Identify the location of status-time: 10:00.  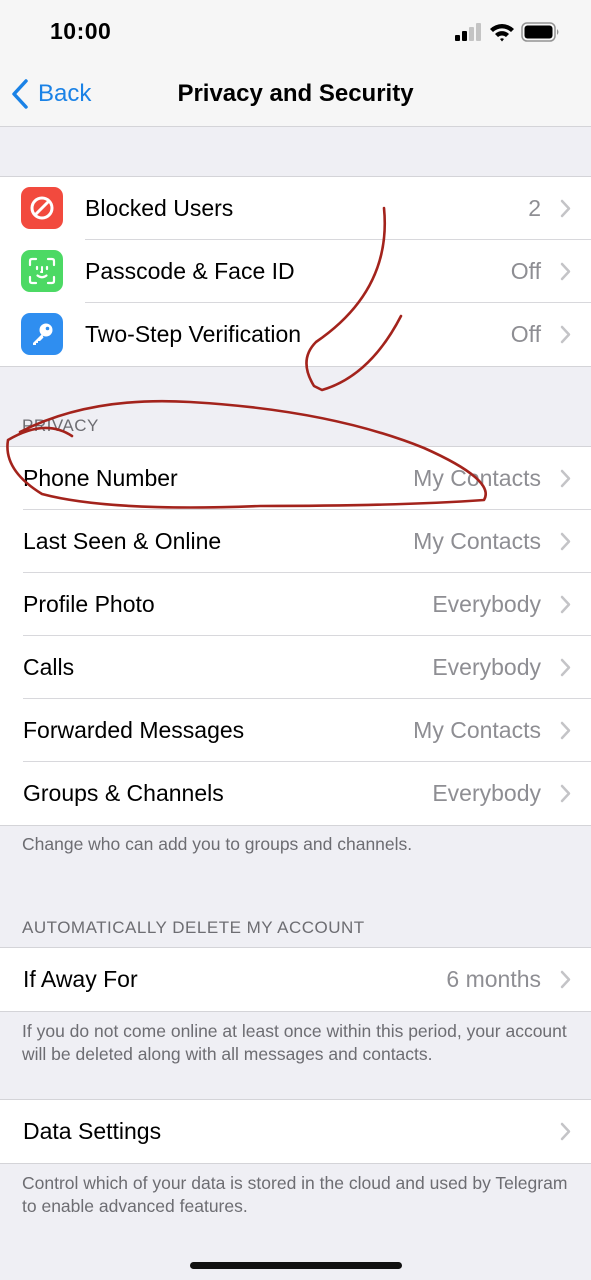
(81, 31).